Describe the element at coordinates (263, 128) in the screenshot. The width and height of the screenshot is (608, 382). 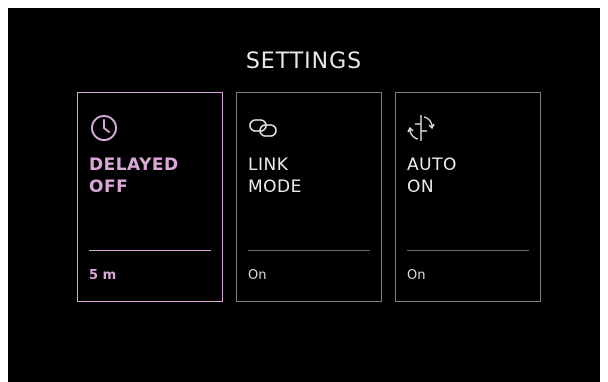
I see `link-icon` at that location.